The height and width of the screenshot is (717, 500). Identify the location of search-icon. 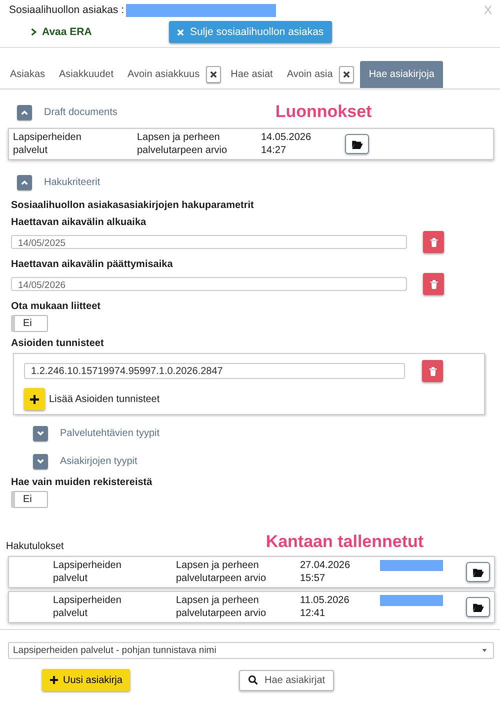
(253, 680).